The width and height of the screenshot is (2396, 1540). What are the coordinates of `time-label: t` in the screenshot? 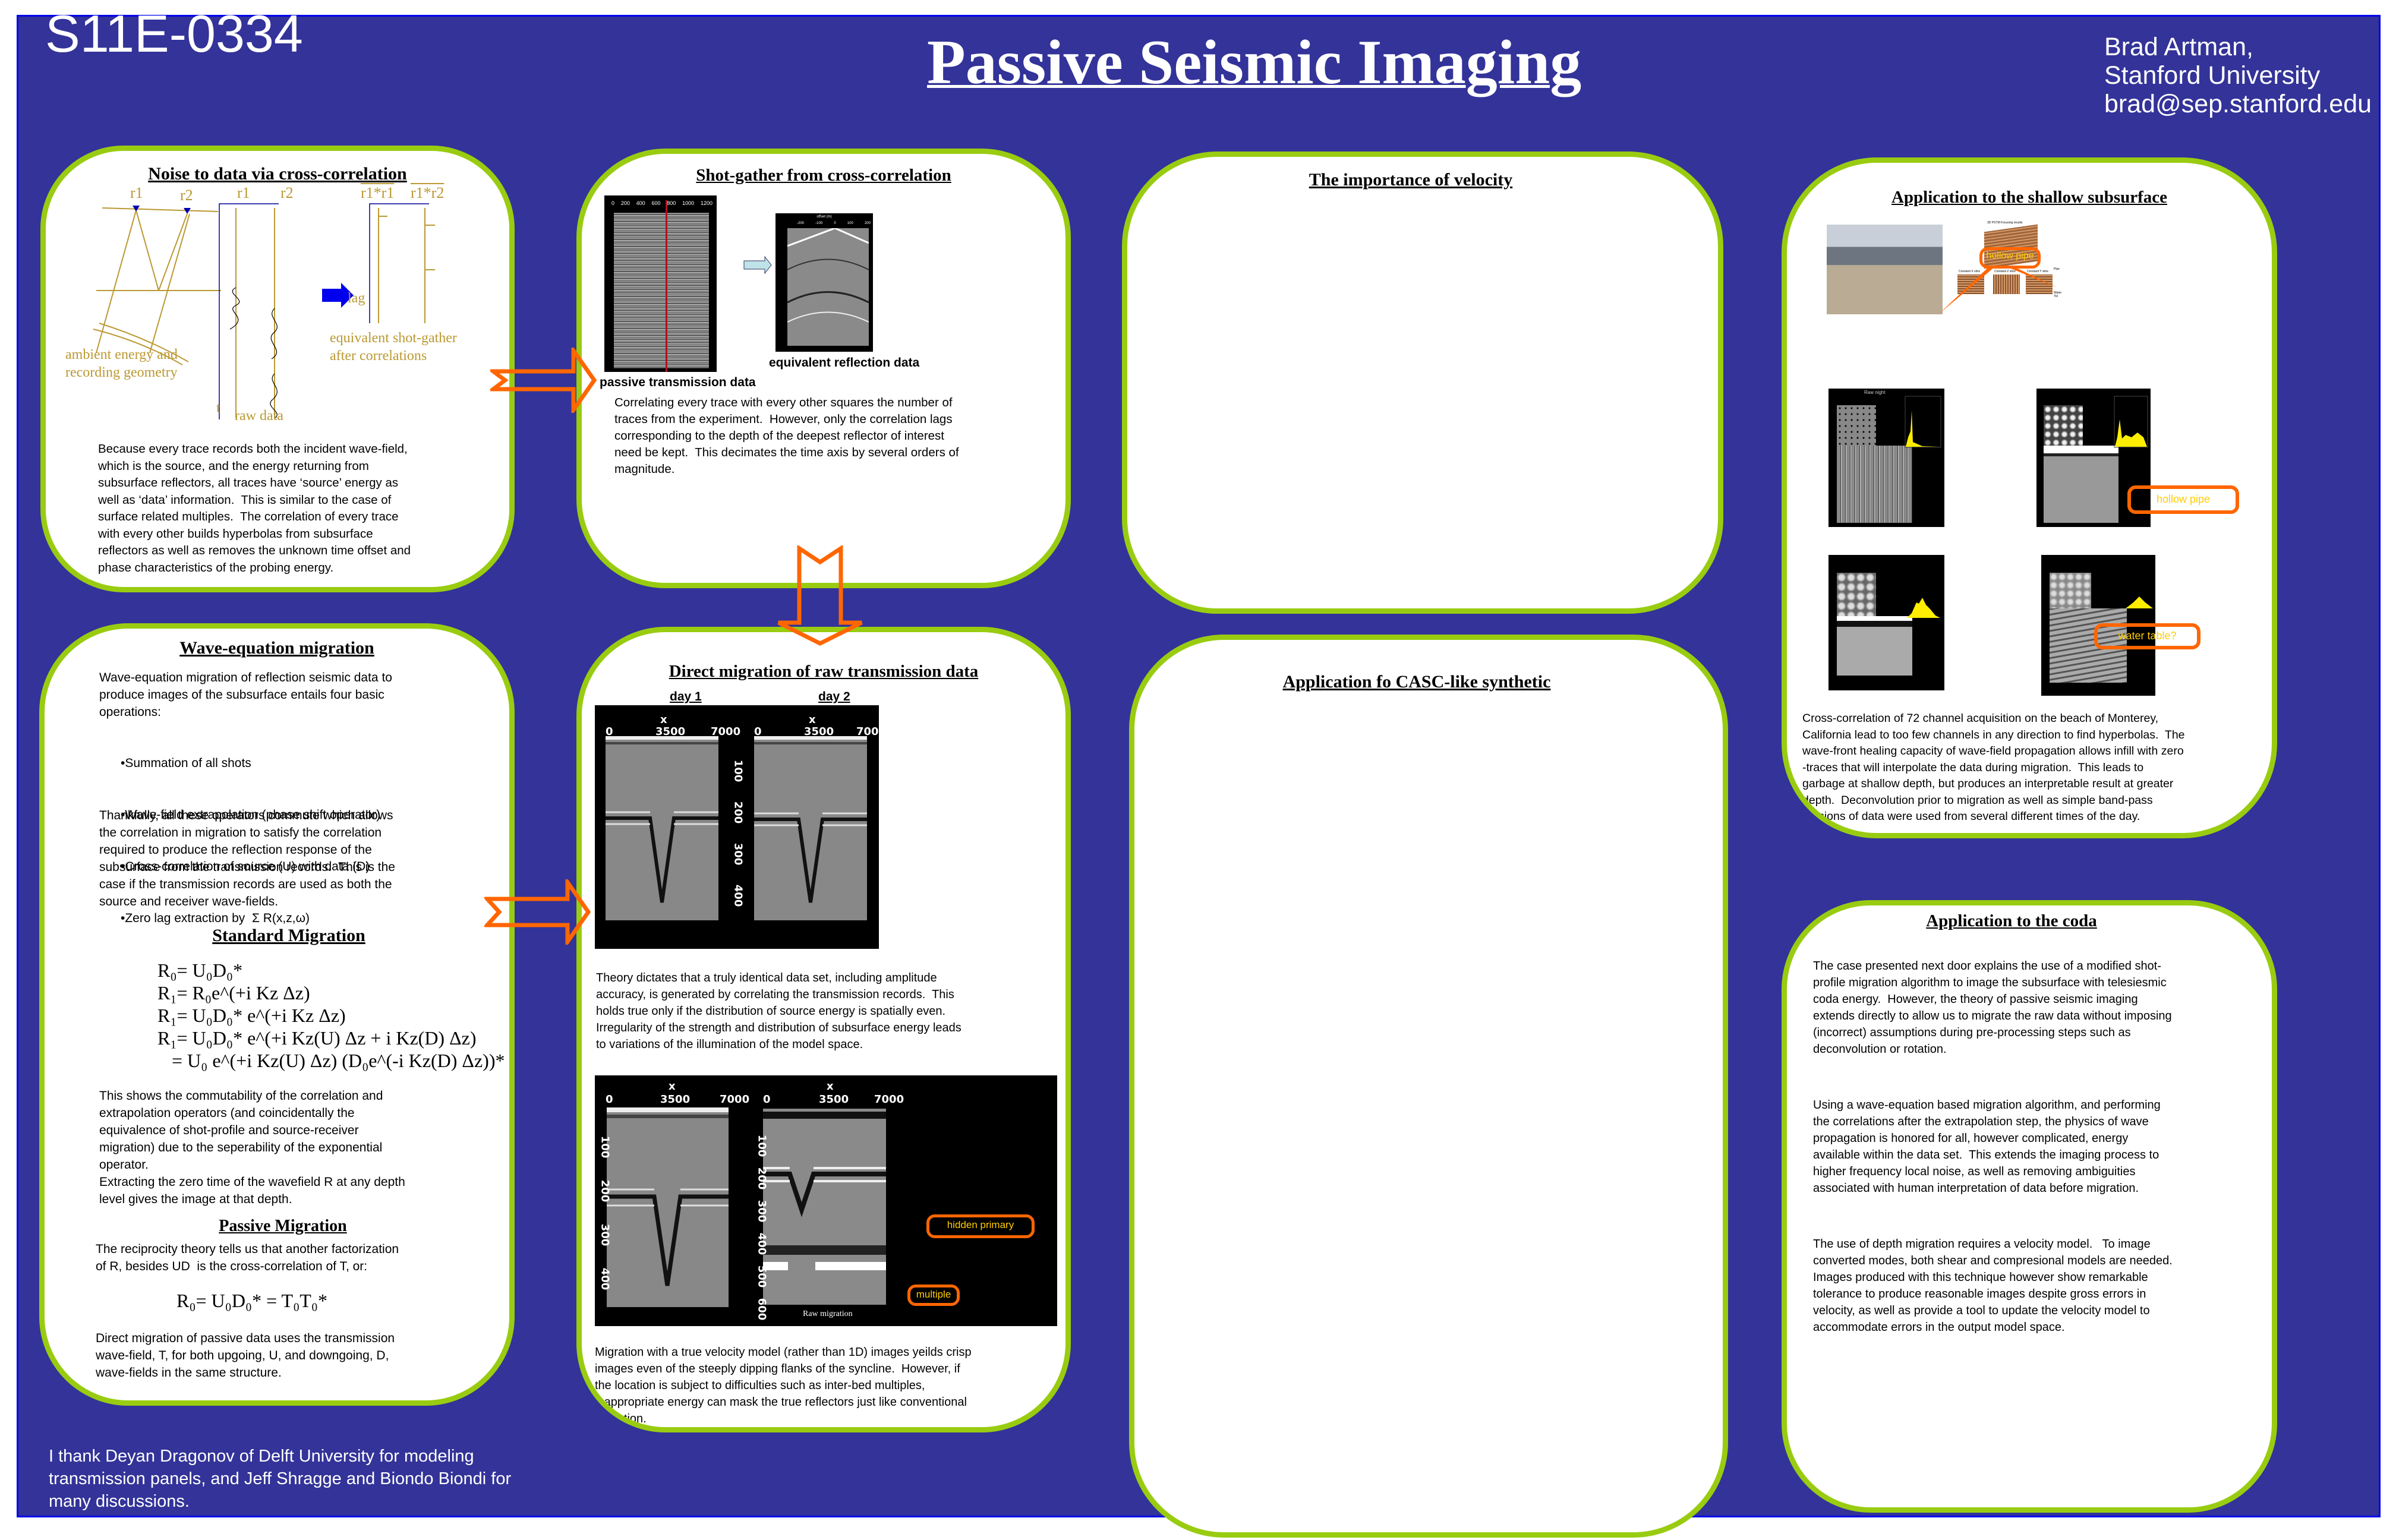 It's located at (218, 408).